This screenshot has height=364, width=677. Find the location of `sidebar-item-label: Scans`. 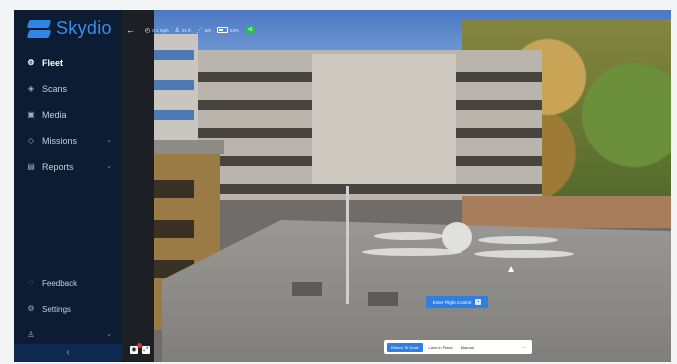

sidebar-item-label: Scans is located at coordinates (55, 89).